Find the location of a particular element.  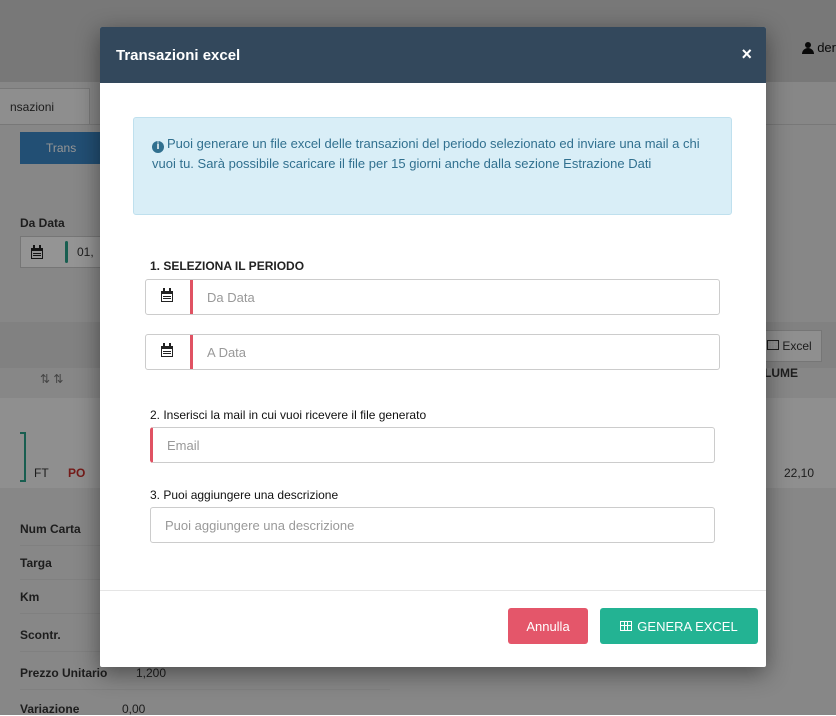

generate-excel-label: GENERA EXCEL is located at coordinates (687, 626).